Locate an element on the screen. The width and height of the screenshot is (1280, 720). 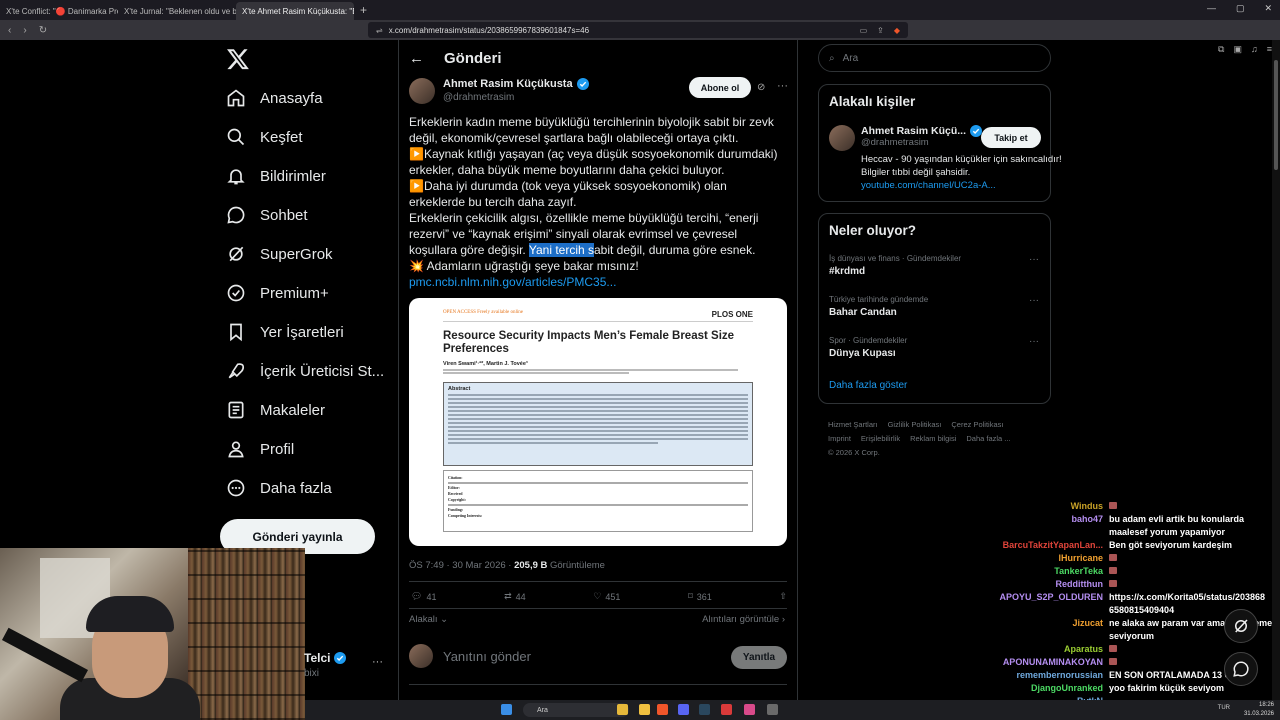
windows-start-icon is located at coordinates (506, 709).